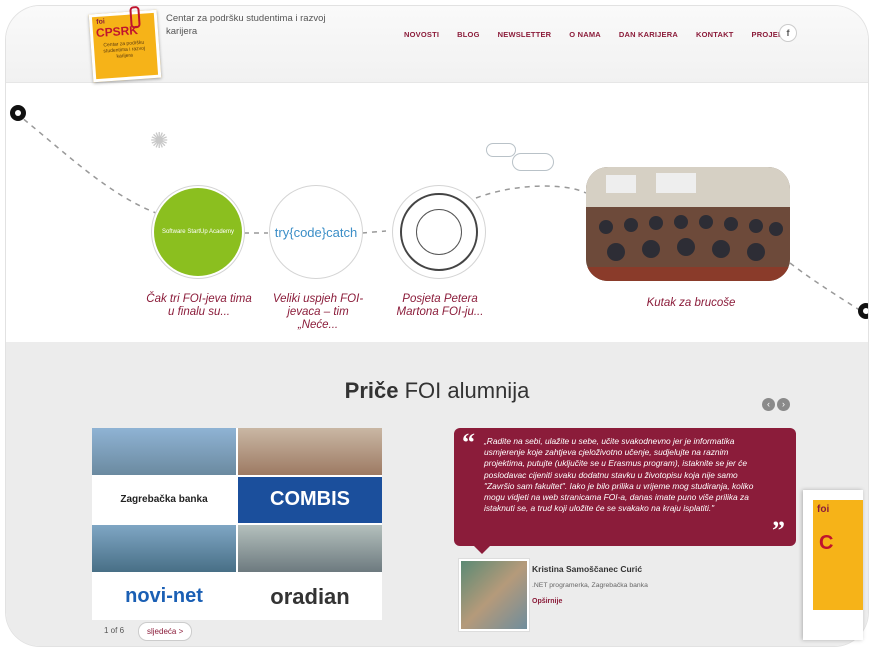  What do you see at coordinates (237, 524) in the screenshot?
I see `alumni-collage: Zagrebačka banka COMBIS novi-net oradian` at bounding box center [237, 524].